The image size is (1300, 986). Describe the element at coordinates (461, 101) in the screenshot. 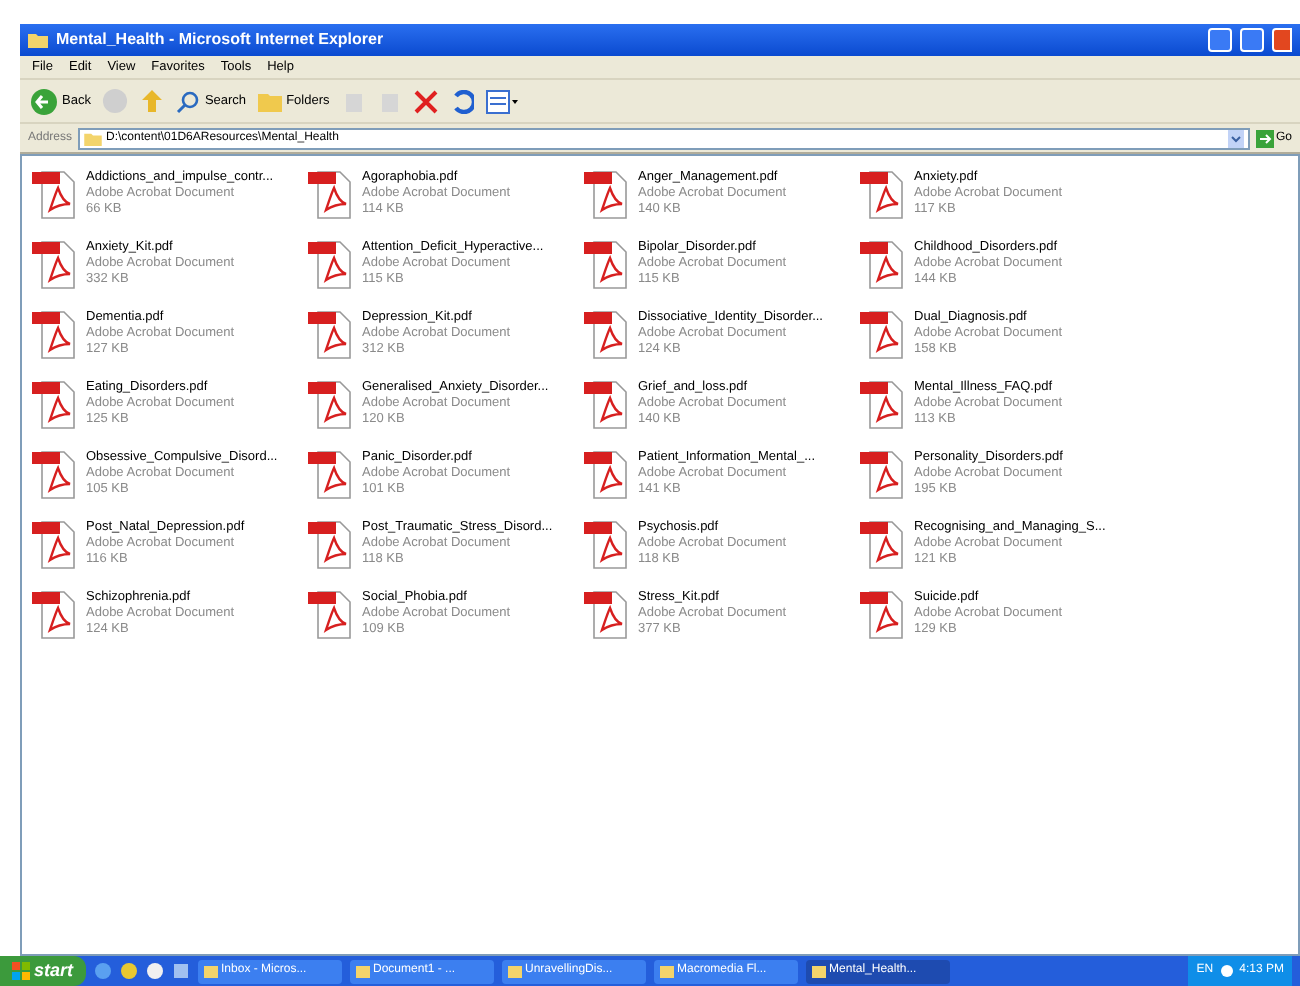

I see `undo-icon` at that location.